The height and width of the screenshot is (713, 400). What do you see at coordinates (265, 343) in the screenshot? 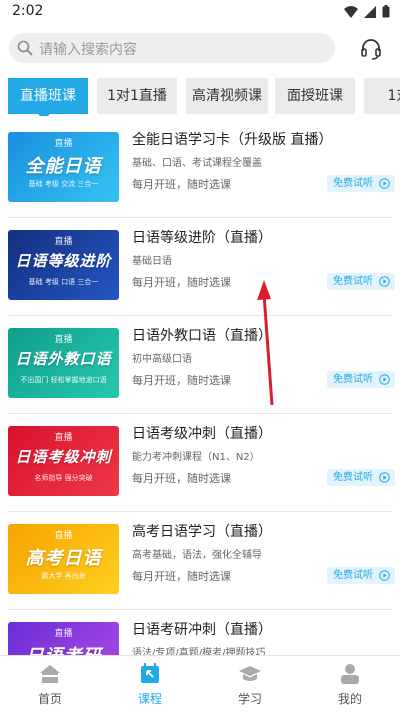
I see `annotation-arrow` at bounding box center [265, 343].